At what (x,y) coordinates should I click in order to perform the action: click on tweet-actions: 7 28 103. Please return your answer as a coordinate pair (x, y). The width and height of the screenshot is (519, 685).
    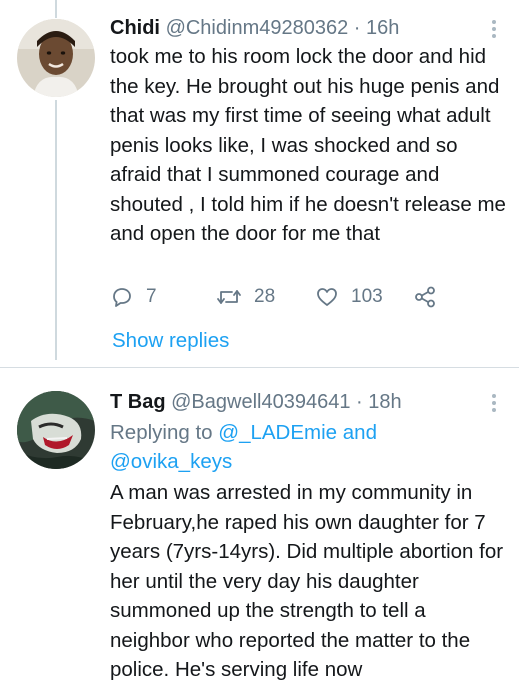
    Looking at the image, I should click on (290, 297).